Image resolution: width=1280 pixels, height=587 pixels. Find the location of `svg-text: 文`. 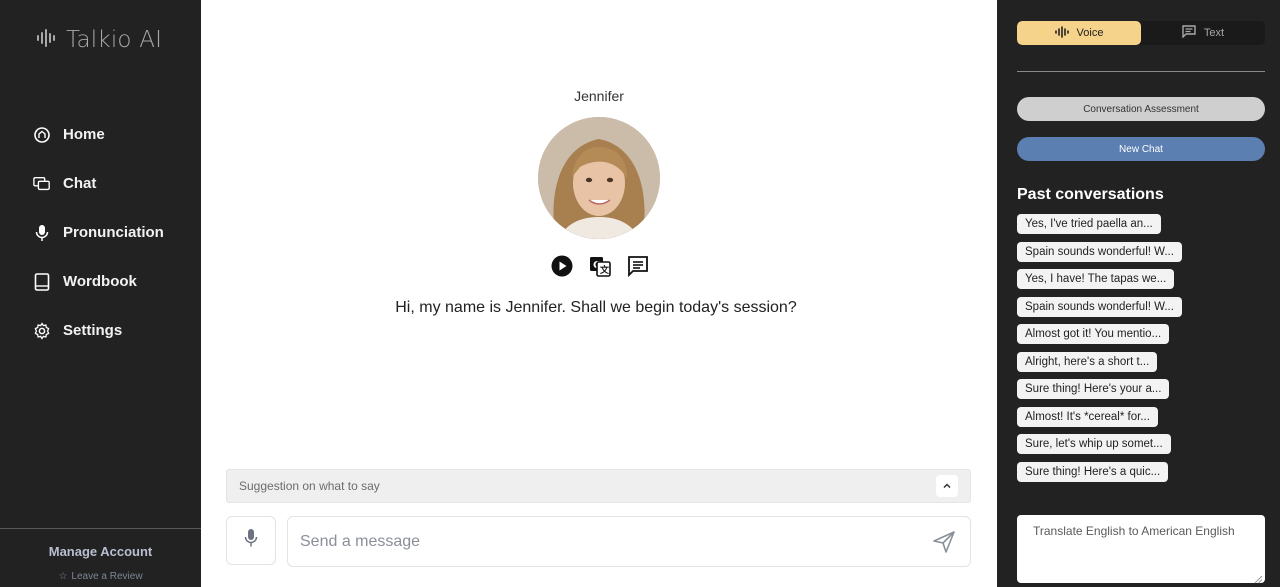

svg-text: 文 is located at coordinates (604, 270).